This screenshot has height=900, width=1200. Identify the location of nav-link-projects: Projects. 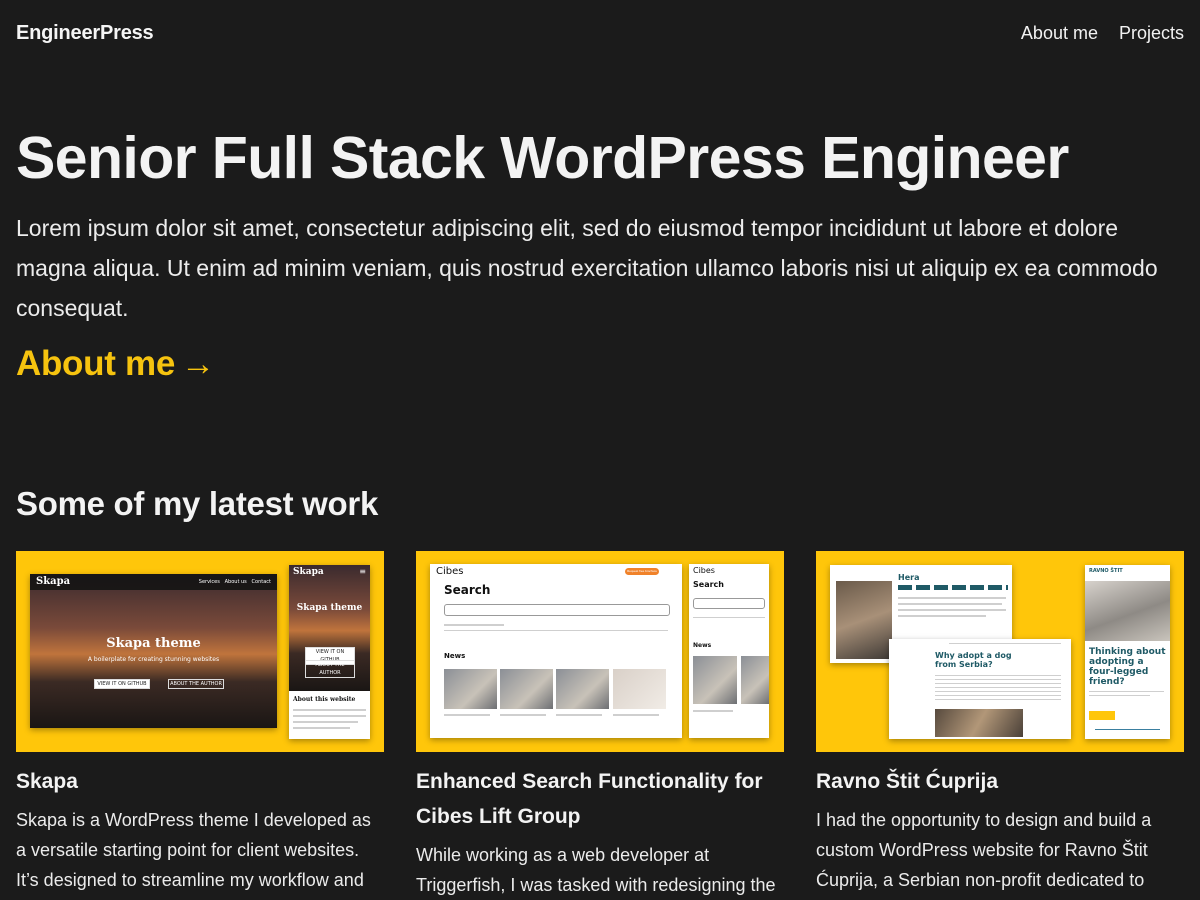
(1151, 33).